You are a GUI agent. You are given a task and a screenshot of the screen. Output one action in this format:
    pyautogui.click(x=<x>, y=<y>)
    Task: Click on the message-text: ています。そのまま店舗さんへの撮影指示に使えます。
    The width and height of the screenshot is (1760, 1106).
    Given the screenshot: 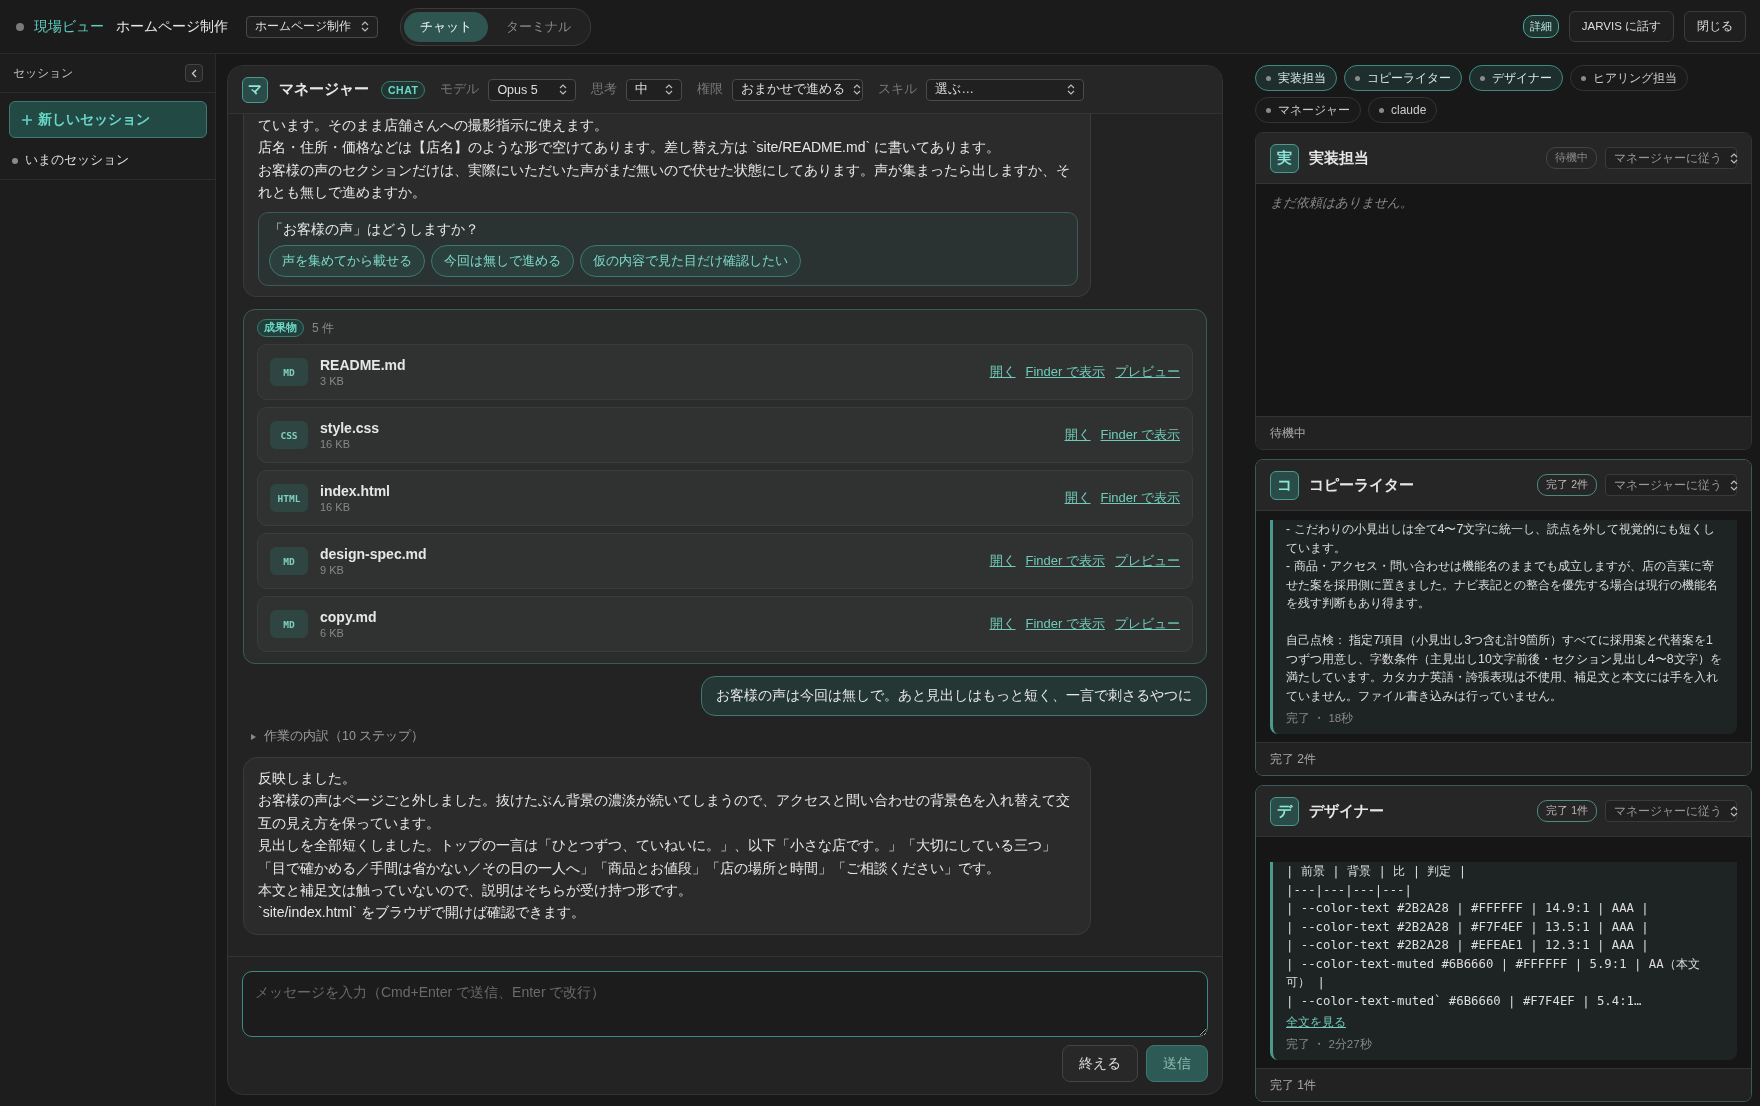 What is the action you would take?
    pyautogui.click(x=433, y=125)
    